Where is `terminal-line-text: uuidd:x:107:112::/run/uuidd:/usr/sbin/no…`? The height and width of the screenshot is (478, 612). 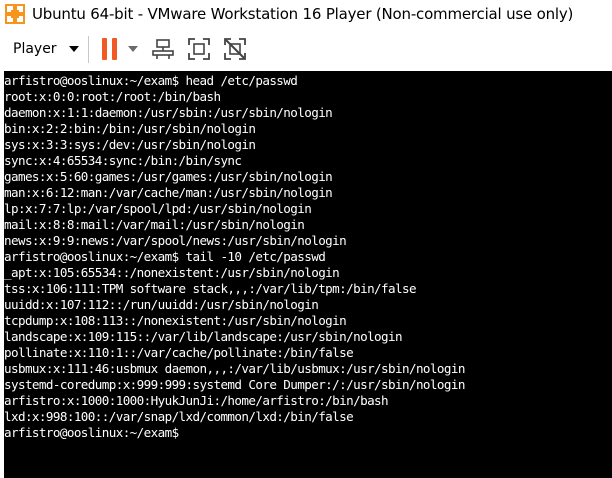
terminal-line-text: uuidd:x:107:112::/run/uuidd:/usr/sbin/no… is located at coordinates (161, 304).